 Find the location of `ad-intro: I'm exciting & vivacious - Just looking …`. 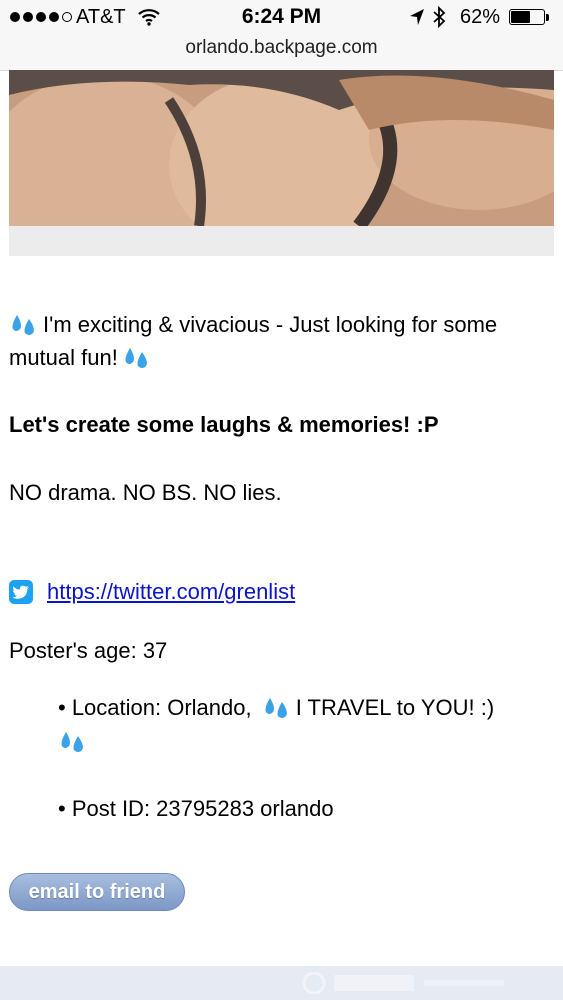

ad-intro: I'm exciting & vivacious - Just looking … is located at coordinates (274, 341).